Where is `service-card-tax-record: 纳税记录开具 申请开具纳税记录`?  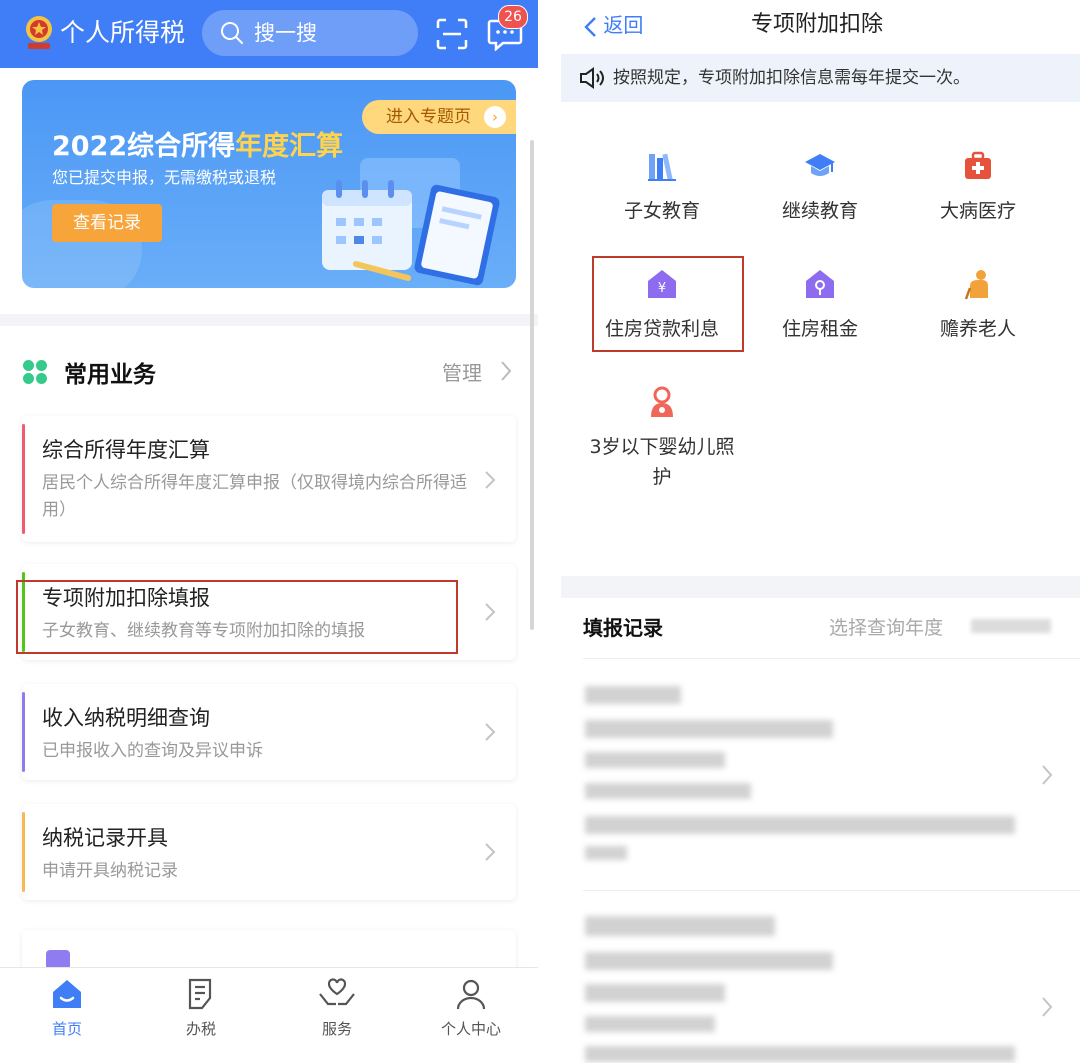 service-card-tax-record: 纳税记录开具 申请开具纳税记录 is located at coordinates (269, 852).